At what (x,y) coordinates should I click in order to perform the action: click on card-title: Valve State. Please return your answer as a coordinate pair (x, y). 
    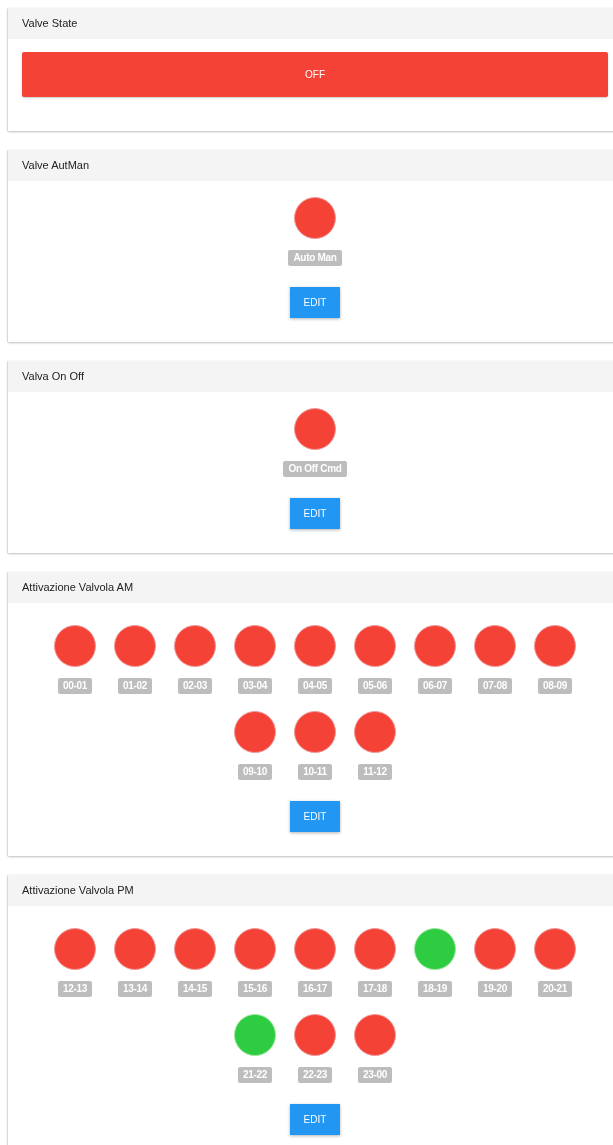
    Looking at the image, I should click on (310, 23).